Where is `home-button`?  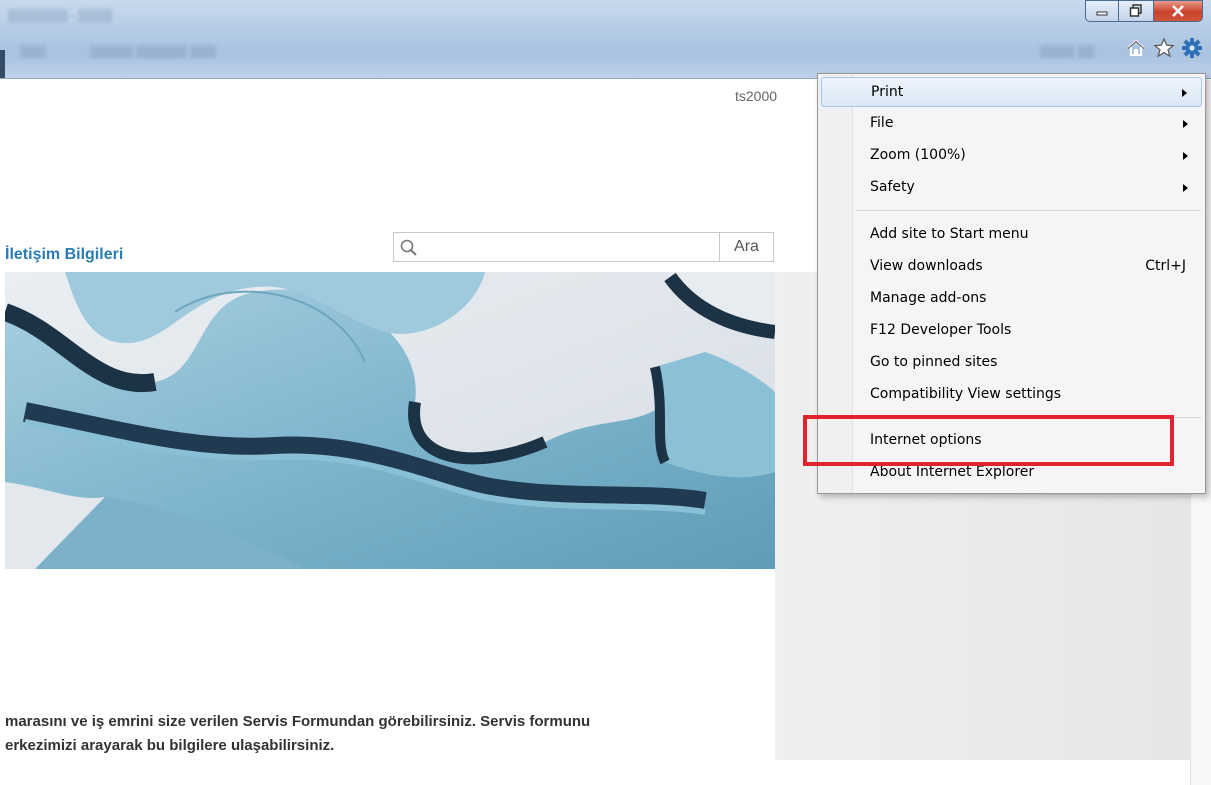 home-button is located at coordinates (1136, 48).